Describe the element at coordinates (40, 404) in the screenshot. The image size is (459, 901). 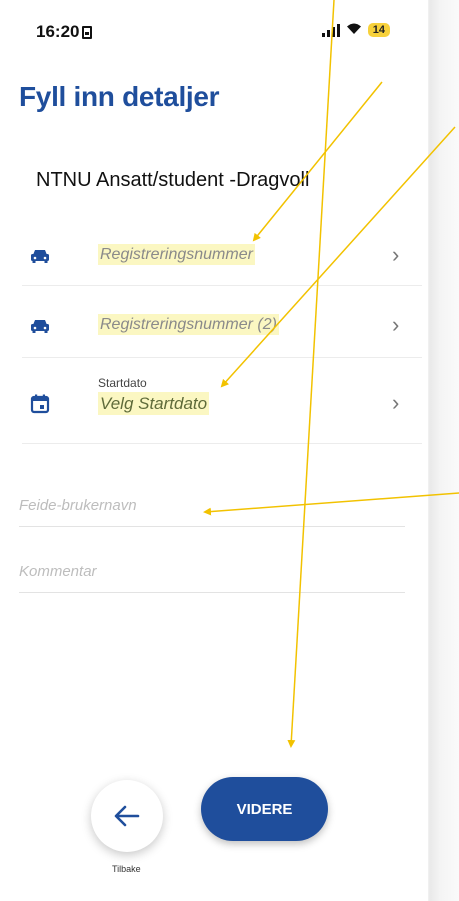
I see `calendar-icon` at that location.